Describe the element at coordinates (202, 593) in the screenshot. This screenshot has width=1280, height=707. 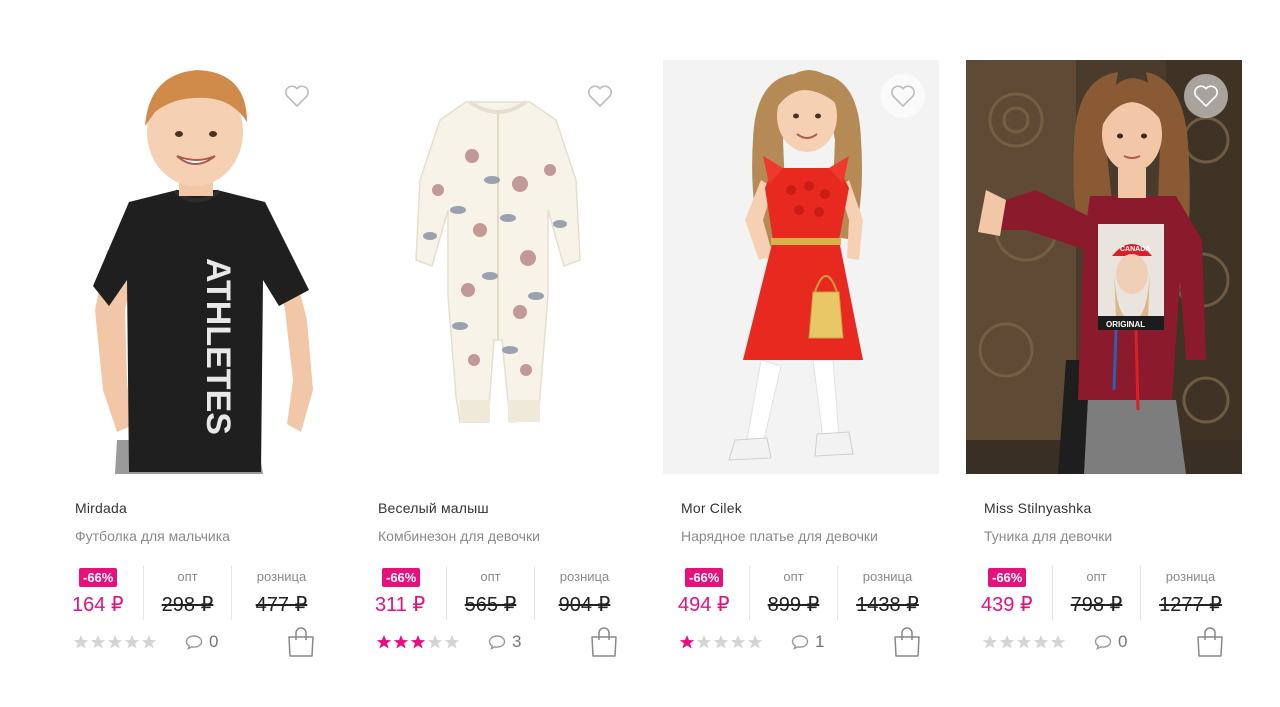
I see `price-block: -66% 164 ₽ опт 298 ₽ розница 477 ₽` at that location.